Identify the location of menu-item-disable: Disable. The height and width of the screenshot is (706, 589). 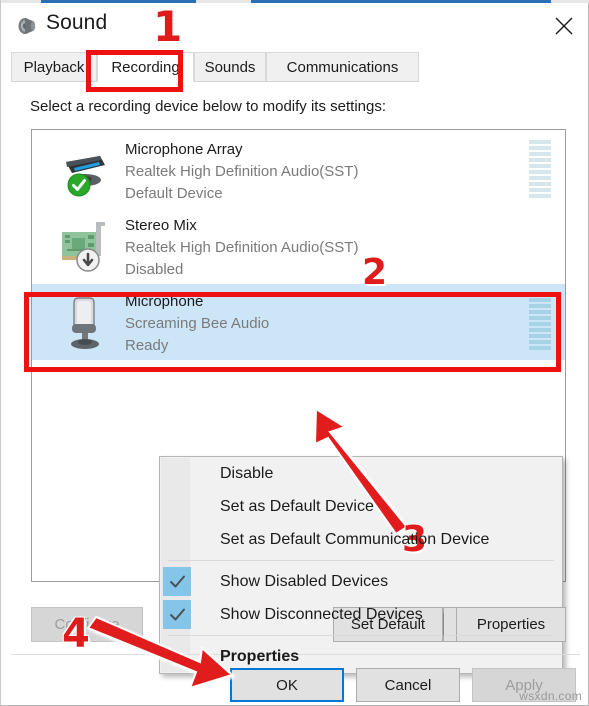
(361, 473).